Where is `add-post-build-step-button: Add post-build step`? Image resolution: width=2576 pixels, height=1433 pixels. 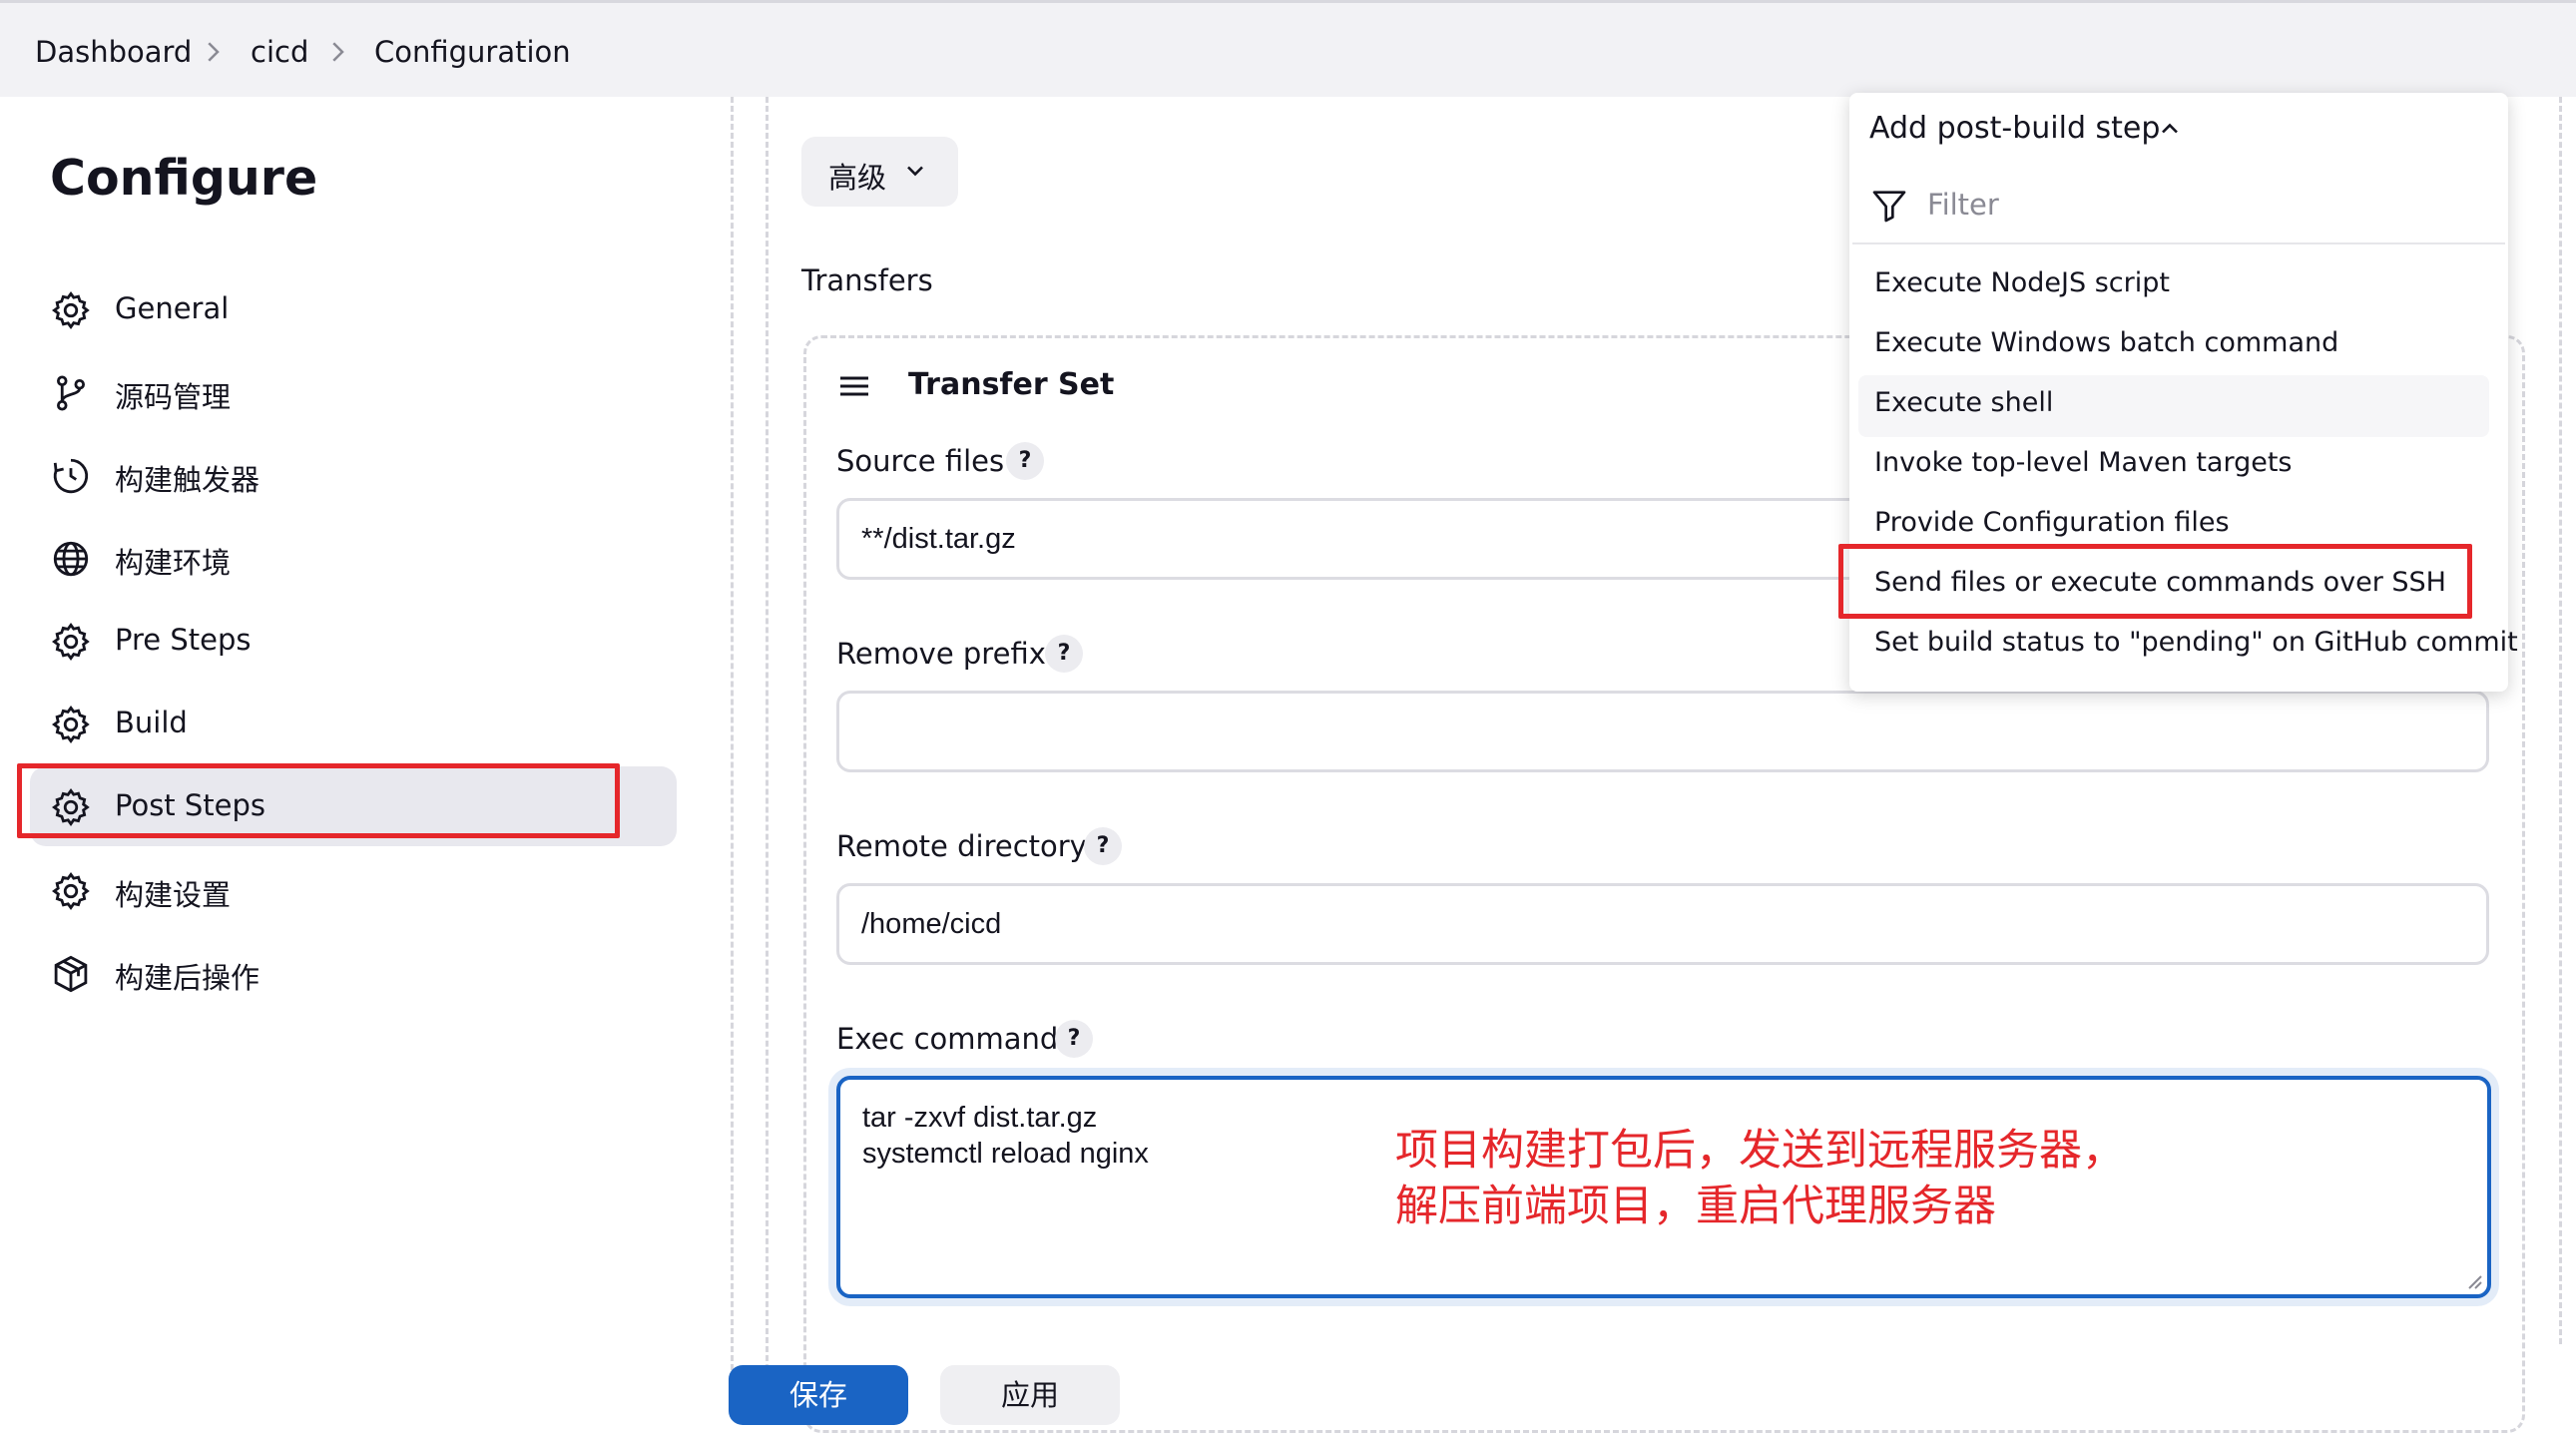
add-post-build-step-button: Add post-build step is located at coordinates (2029, 129).